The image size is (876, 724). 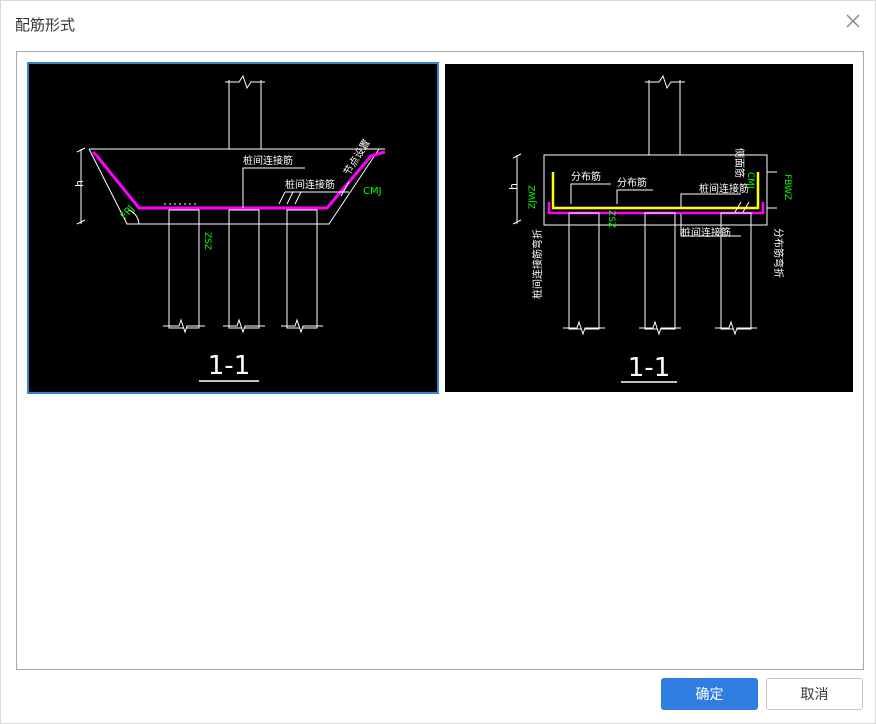 I want to click on label-fbwz: FBWZ, so click(x=787, y=187).